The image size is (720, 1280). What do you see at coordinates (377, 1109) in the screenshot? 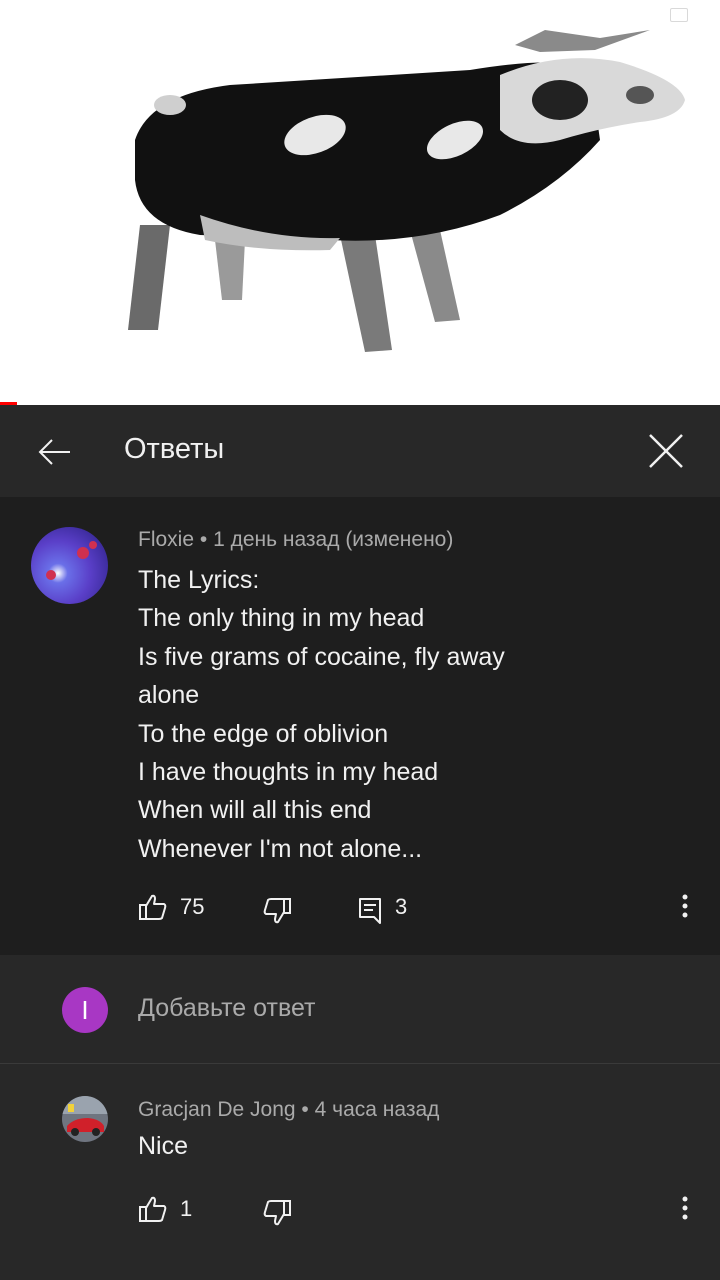
I see `comment-time: 4 часа назад` at bounding box center [377, 1109].